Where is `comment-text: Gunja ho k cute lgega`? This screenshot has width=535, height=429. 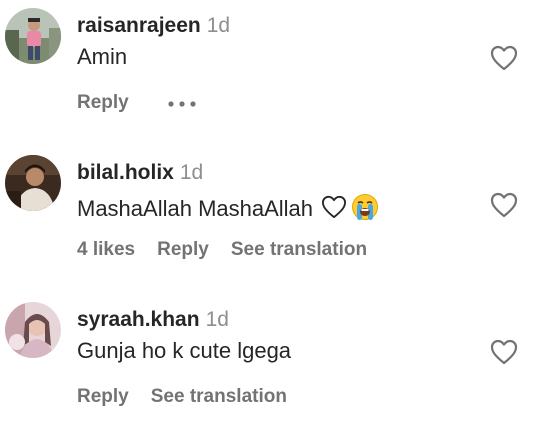 comment-text: Gunja ho k cute lgega is located at coordinates (184, 350).